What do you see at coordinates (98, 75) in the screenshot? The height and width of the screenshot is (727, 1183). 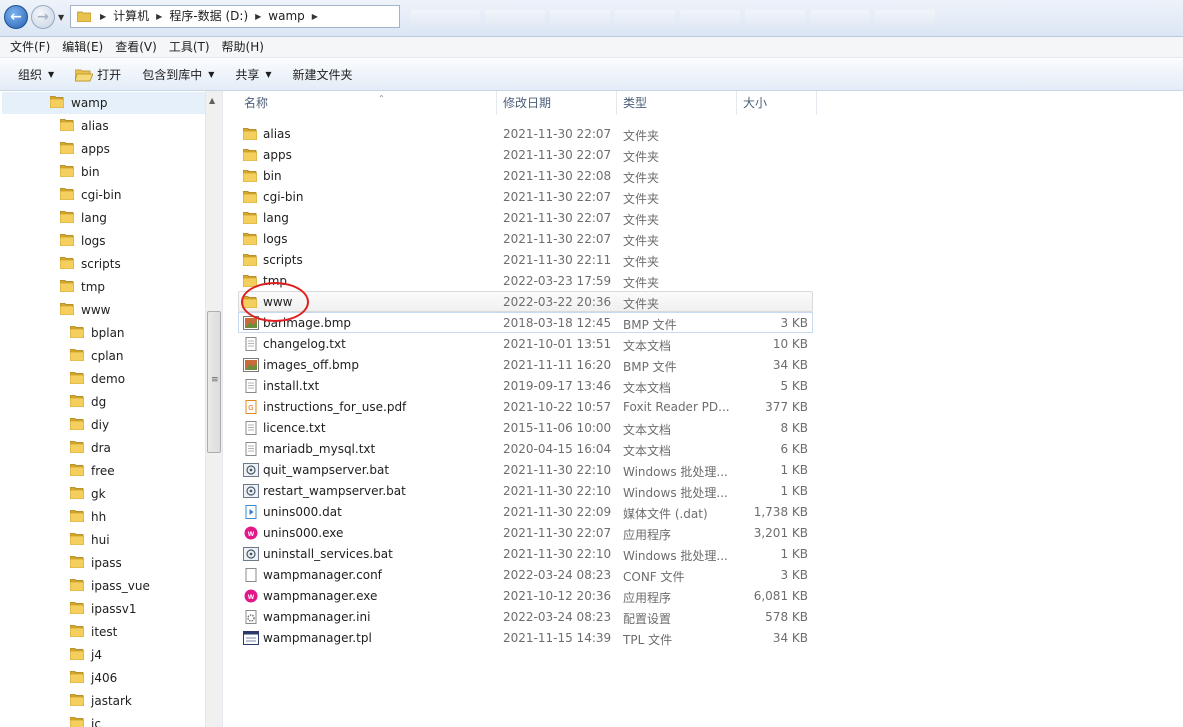 I see `open-button: 打开` at bounding box center [98, 75].